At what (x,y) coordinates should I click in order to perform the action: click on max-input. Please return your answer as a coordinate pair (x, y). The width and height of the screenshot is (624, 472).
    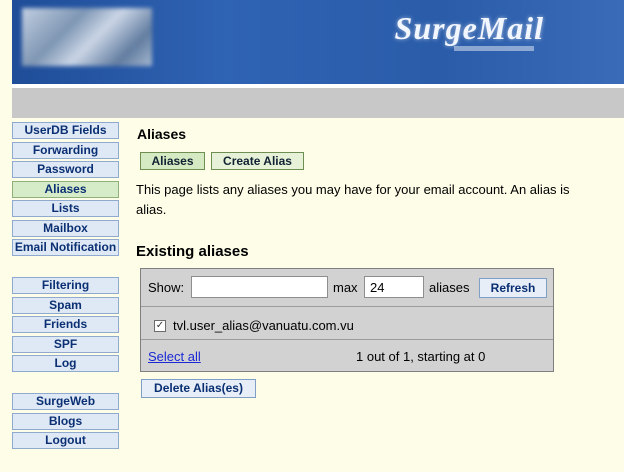
    Looking at the image, I should click on (394, 287).